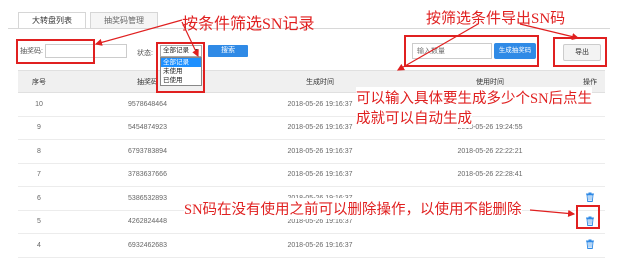 Image resolution: width=620 pixels, height=280 pixels. What do you see at coordinates (490, 245) in the screenshot?
I see `row-used-time` at bounding box center [490, 245].